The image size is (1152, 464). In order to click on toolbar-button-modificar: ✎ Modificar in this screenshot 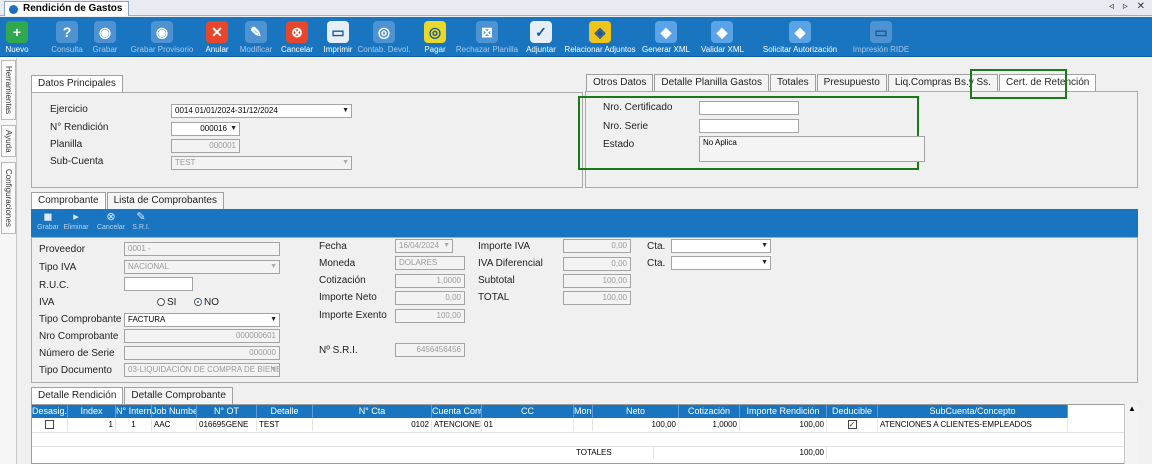, I will do `click(256, 37)`.